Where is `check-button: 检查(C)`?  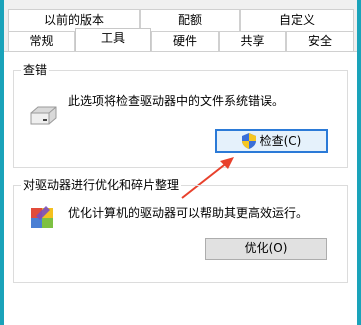
check-button: 检查(C) is located at coordinates (271, 141).